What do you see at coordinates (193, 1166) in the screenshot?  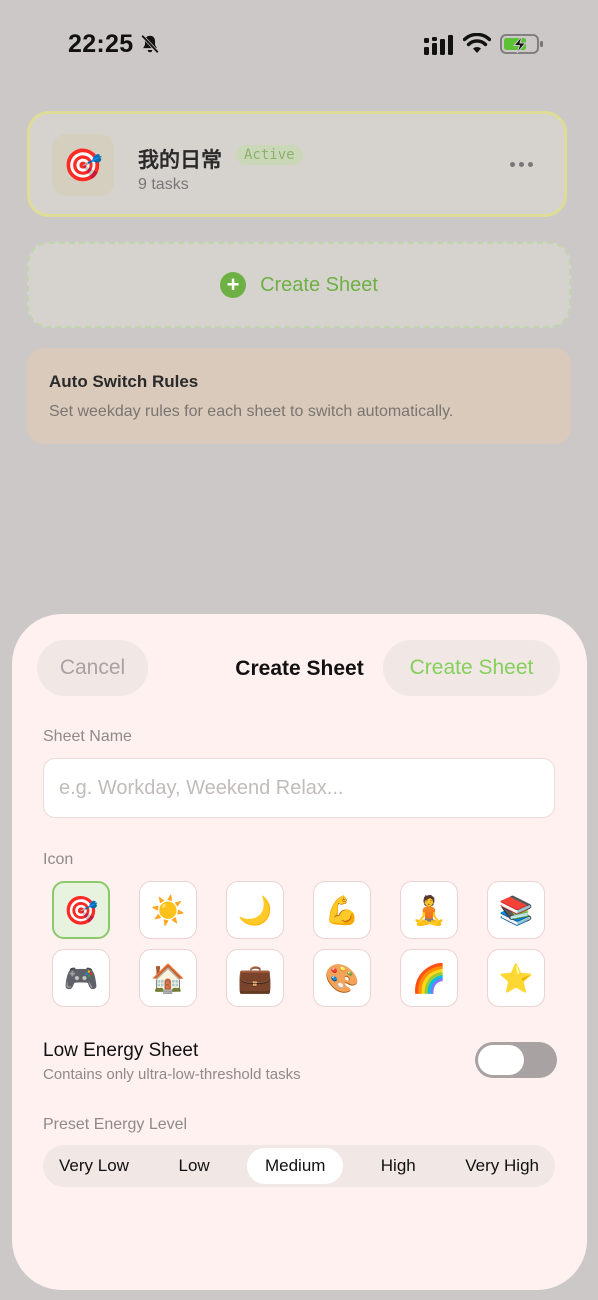 I see `energy-low: Low` at bounding box center [193, 1166].